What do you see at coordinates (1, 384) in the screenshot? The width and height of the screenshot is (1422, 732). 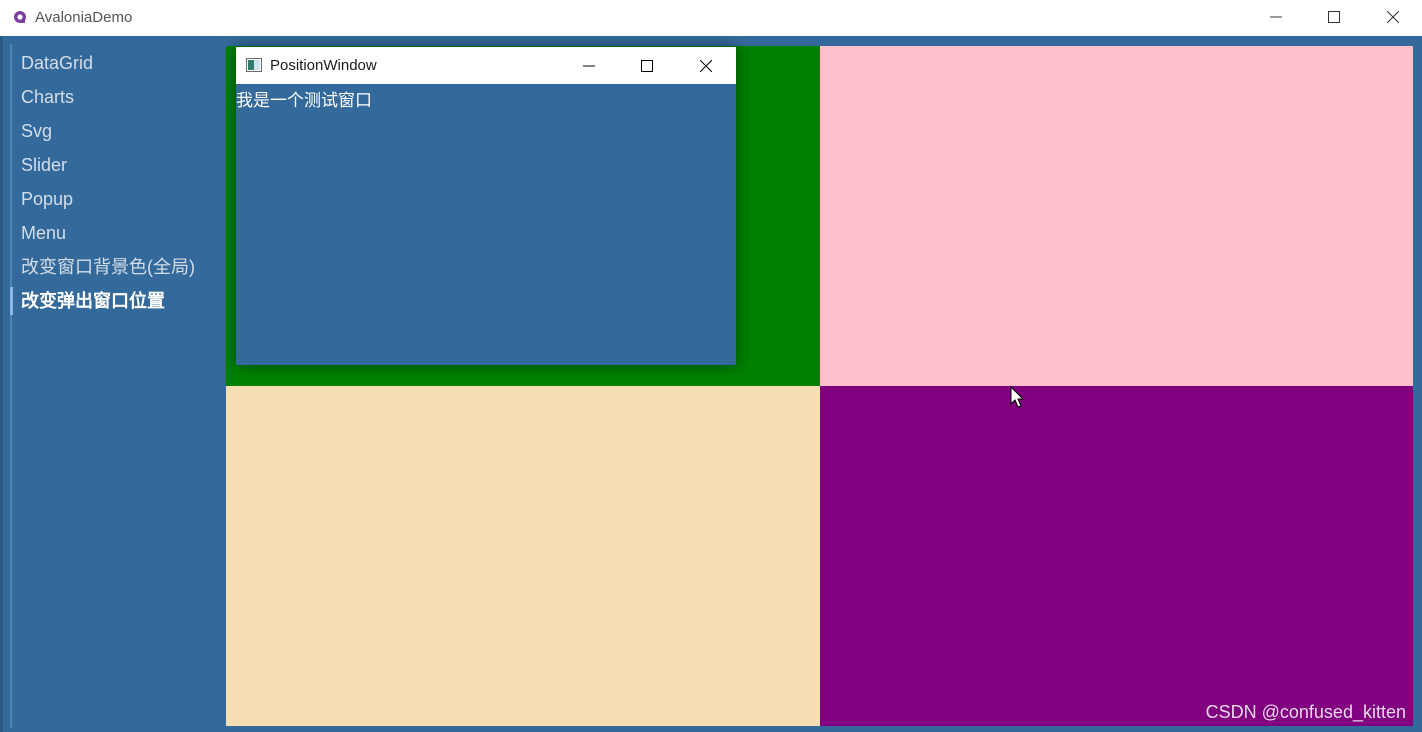 I see `window-left-edge` at bounding box center [1, 384].